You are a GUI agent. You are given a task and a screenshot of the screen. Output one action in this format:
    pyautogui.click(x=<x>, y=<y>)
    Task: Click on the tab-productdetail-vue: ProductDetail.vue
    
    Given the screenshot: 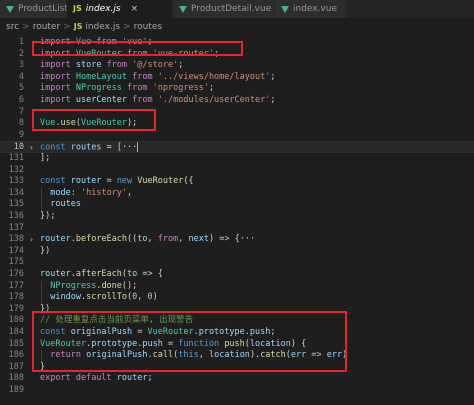 What is the action you would take?
    pyautogui.click(x=224, y=9)
    